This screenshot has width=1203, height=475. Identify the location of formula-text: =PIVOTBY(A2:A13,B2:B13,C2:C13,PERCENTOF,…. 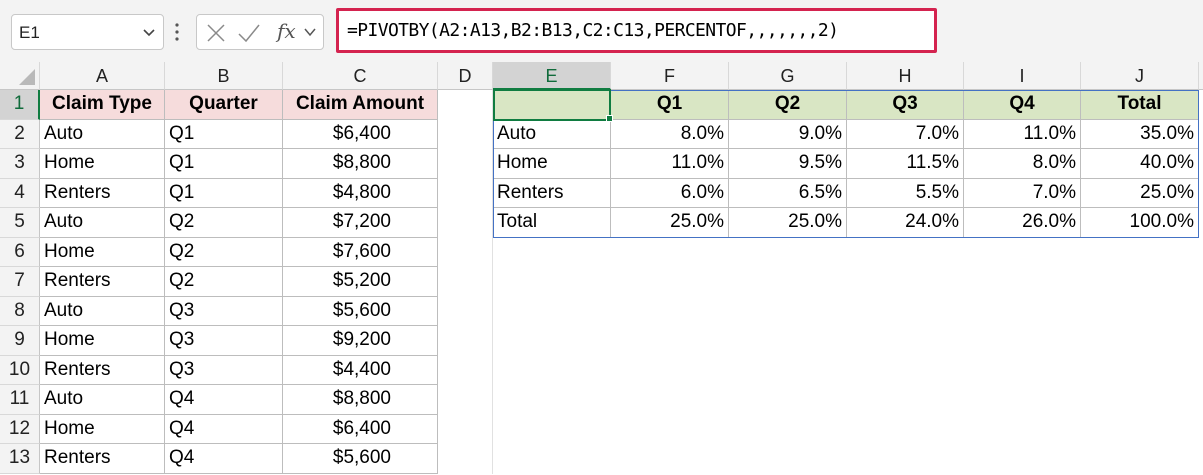
(593, 30).